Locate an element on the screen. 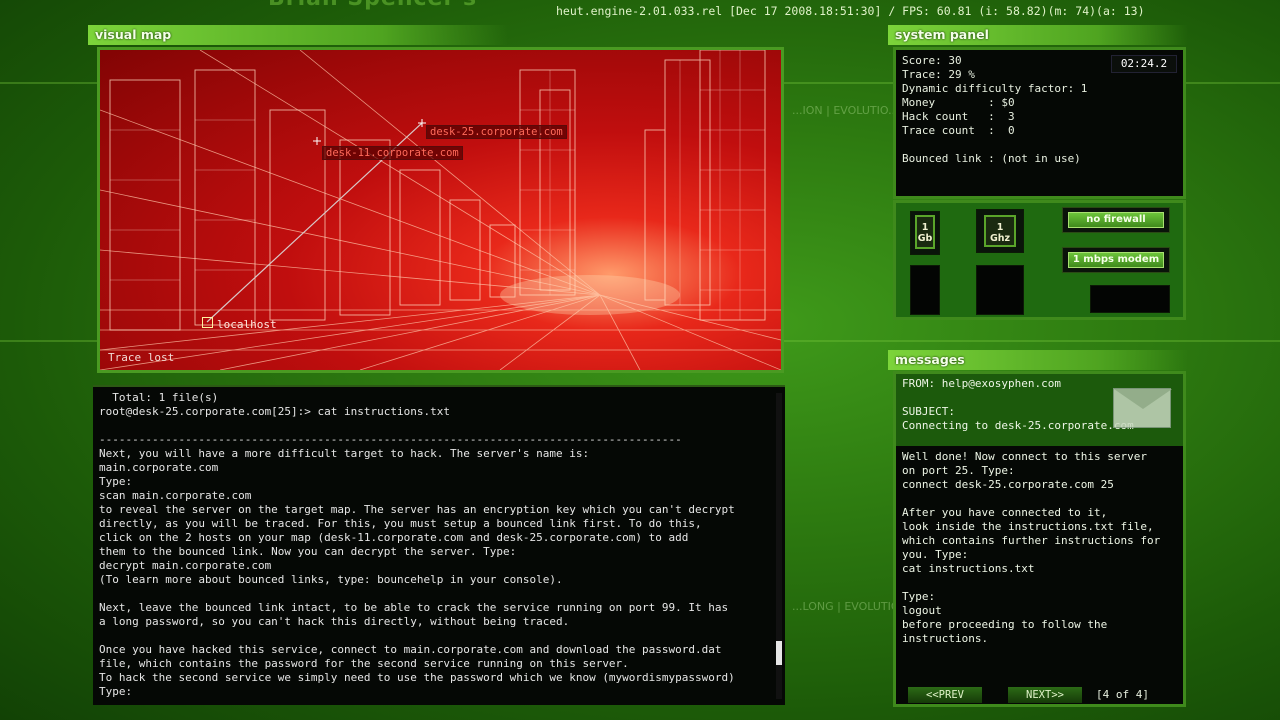 The width and height of the screenshot is (1280, 720). message-body-line: instructions. is located at coordinates (945, 638).